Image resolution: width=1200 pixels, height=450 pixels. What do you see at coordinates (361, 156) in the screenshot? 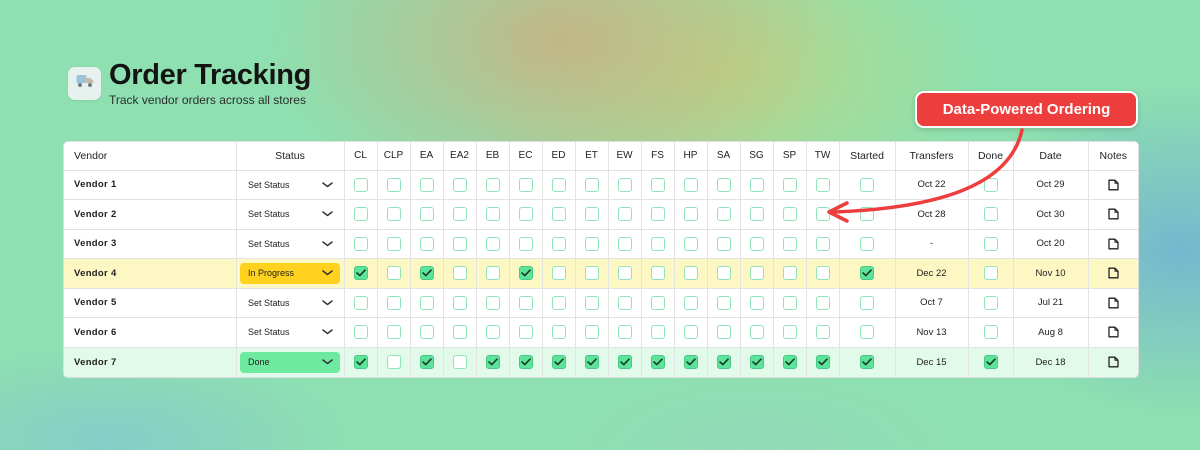
I see `column-header-store: CL` at bounding box center [361, 156].